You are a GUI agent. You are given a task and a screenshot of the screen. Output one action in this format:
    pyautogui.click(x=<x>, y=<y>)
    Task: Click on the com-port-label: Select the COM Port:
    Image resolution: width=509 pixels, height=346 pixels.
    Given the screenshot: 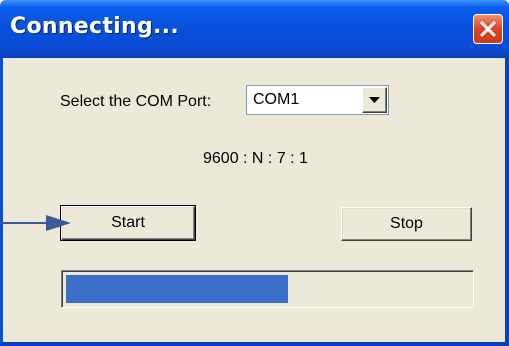 What is the action you would take?
    pyautogui.click(x=136, y=101)
    